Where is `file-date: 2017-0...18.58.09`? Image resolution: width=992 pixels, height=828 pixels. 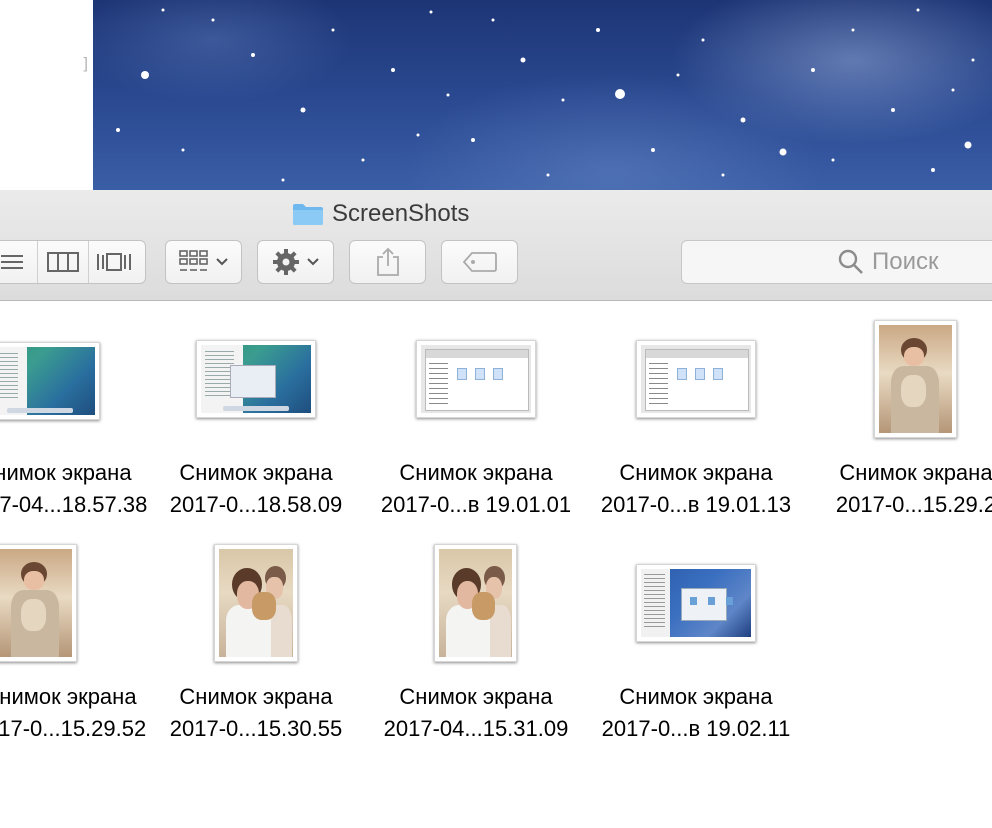
file-date: 2017-0...18.58.09 is located at coordinates (256, 504).